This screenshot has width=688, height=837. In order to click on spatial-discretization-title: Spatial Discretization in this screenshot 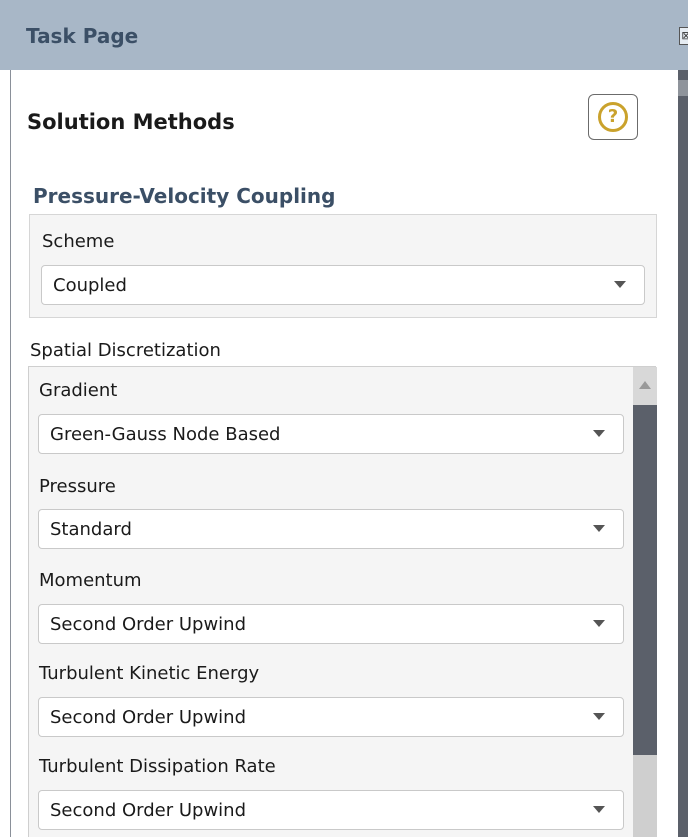, I will do `click(125, 350)`.